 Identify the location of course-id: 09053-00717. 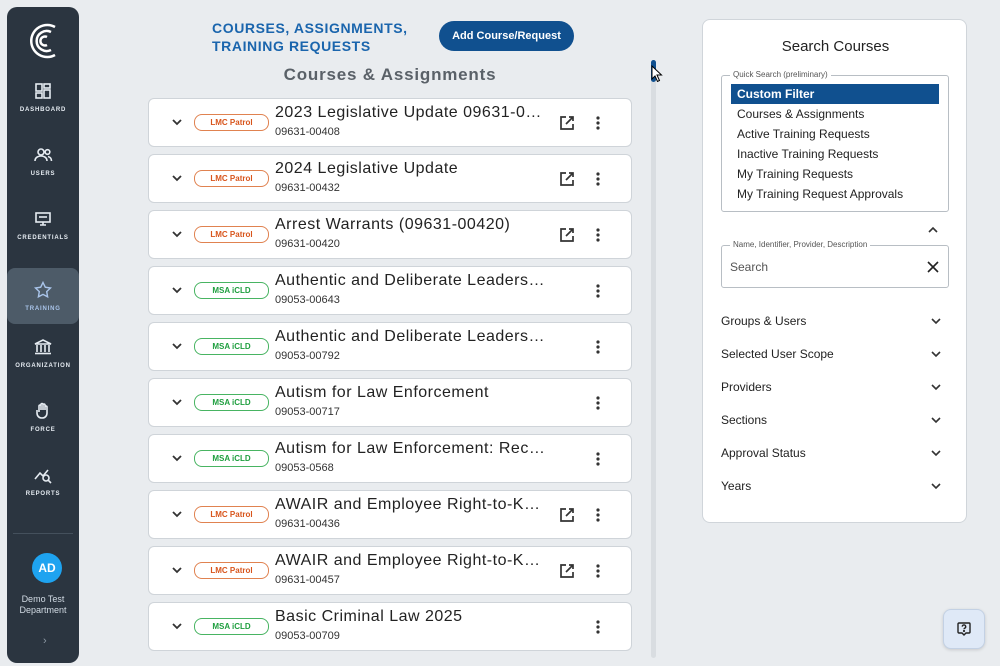
(307, 412).